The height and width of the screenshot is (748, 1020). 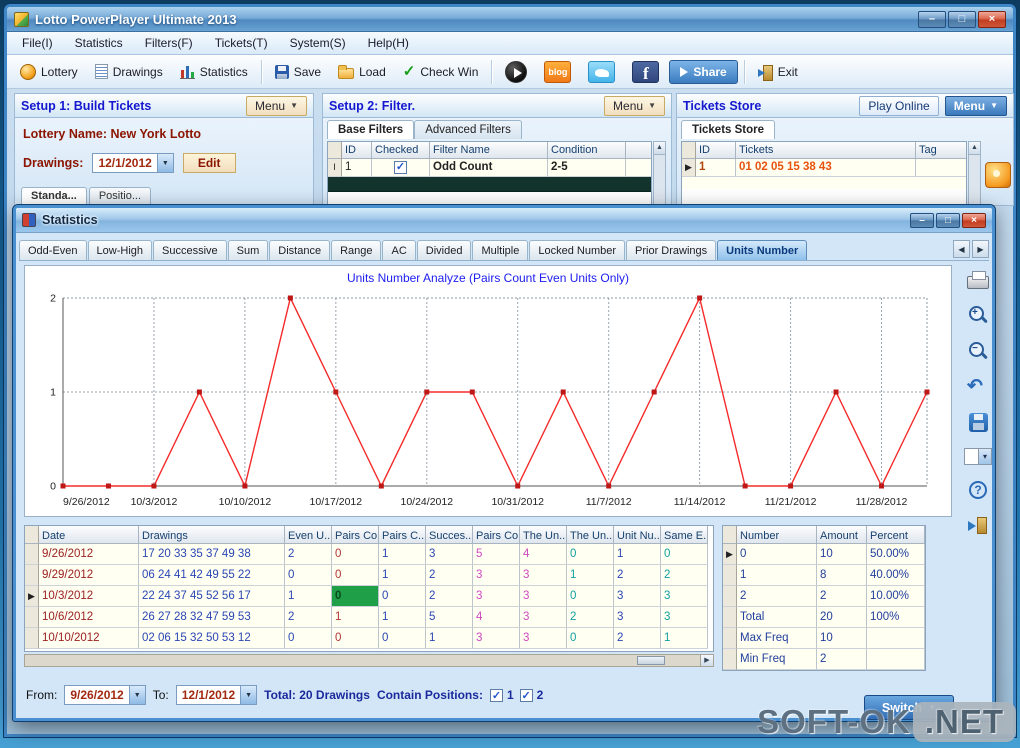 I want to click on stats-tab-low-high: Low-High, so click(x=119, y=250).